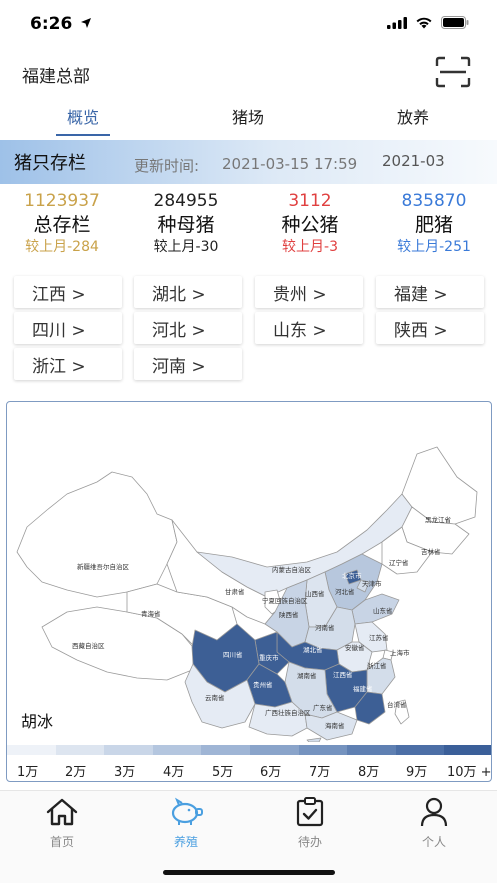 The width and height of the screenshot is (497, 883). I want to click on tab-overview: 概览, so click(83, 116).